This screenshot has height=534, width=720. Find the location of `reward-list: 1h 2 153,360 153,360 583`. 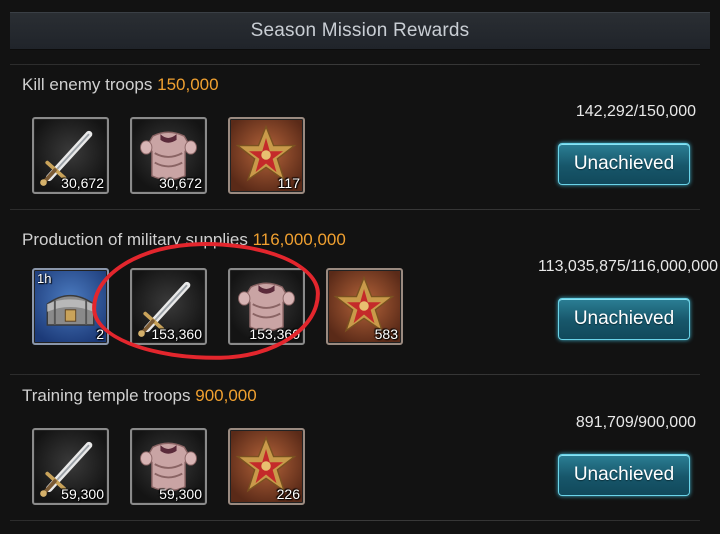

reward-list: 1h 2 153,360 153,360 583 is located at coordinates (217, 306).